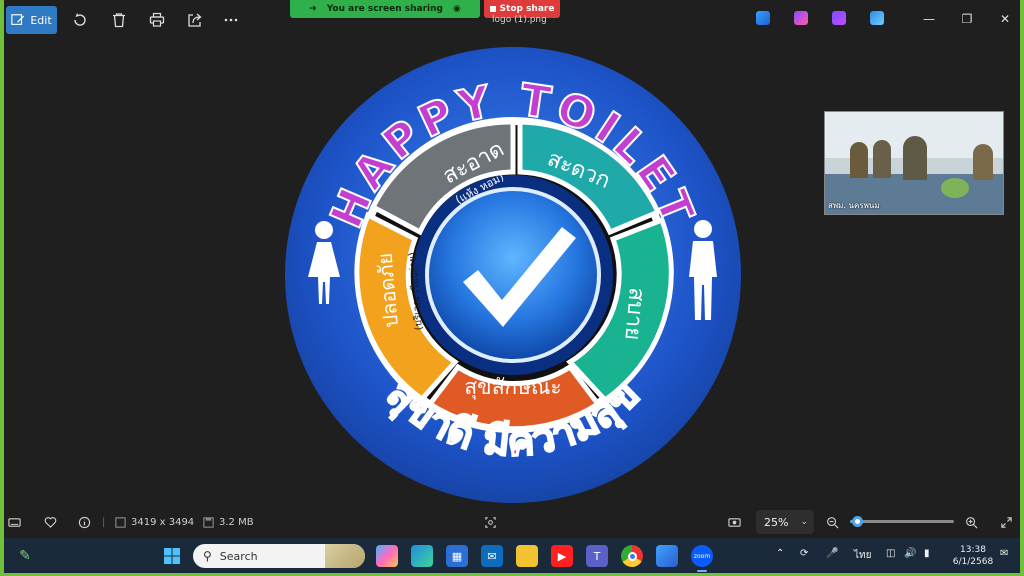  Describe the element at coordinates (120, 522) in the screenshot. I see `dimensions-icon` at that location.